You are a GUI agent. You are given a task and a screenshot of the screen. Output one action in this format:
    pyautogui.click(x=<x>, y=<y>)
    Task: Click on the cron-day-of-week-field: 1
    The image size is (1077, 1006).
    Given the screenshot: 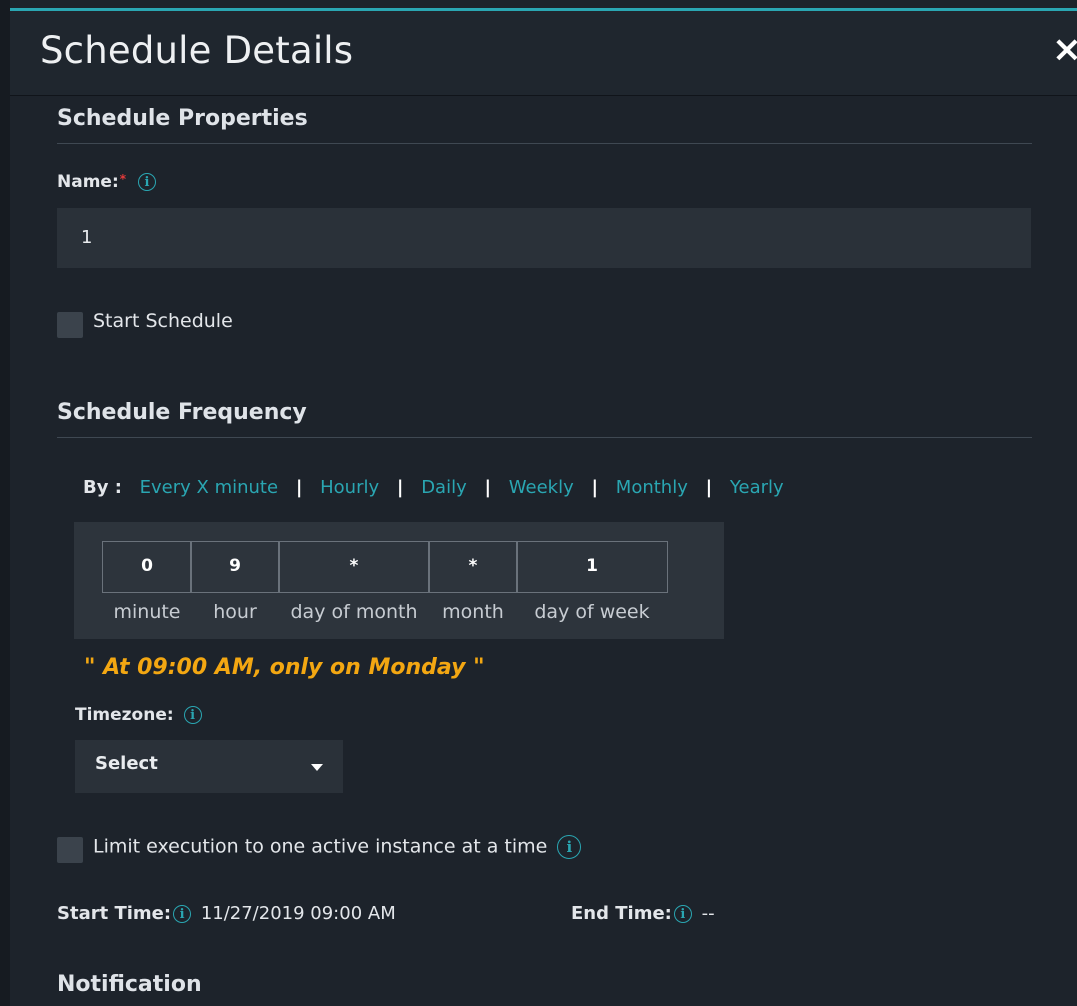 What is the action you would take?
    pyautogui.click(x=592, y=567)
    